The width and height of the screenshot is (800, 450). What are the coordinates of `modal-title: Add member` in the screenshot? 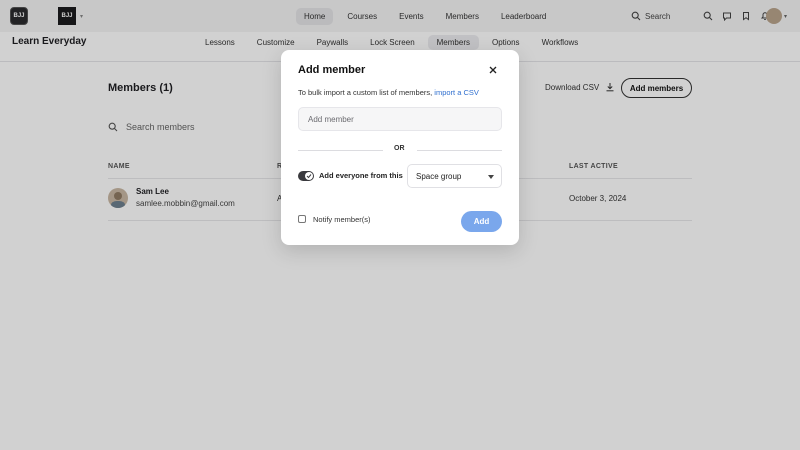 It's located at (332, 70).